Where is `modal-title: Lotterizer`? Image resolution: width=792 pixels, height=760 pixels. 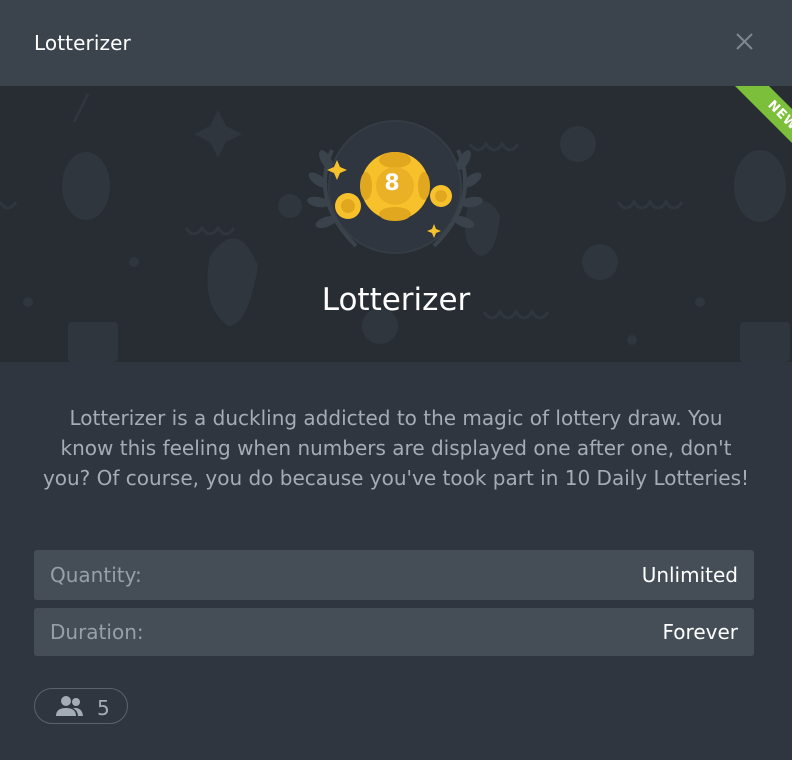 modal-title: Lotterizer is located at coordinates (82, 43).